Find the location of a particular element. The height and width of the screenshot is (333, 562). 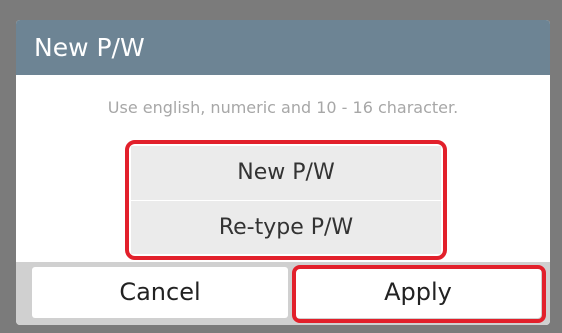

cancel-button: Cancel is located at coordinates (160, 292).